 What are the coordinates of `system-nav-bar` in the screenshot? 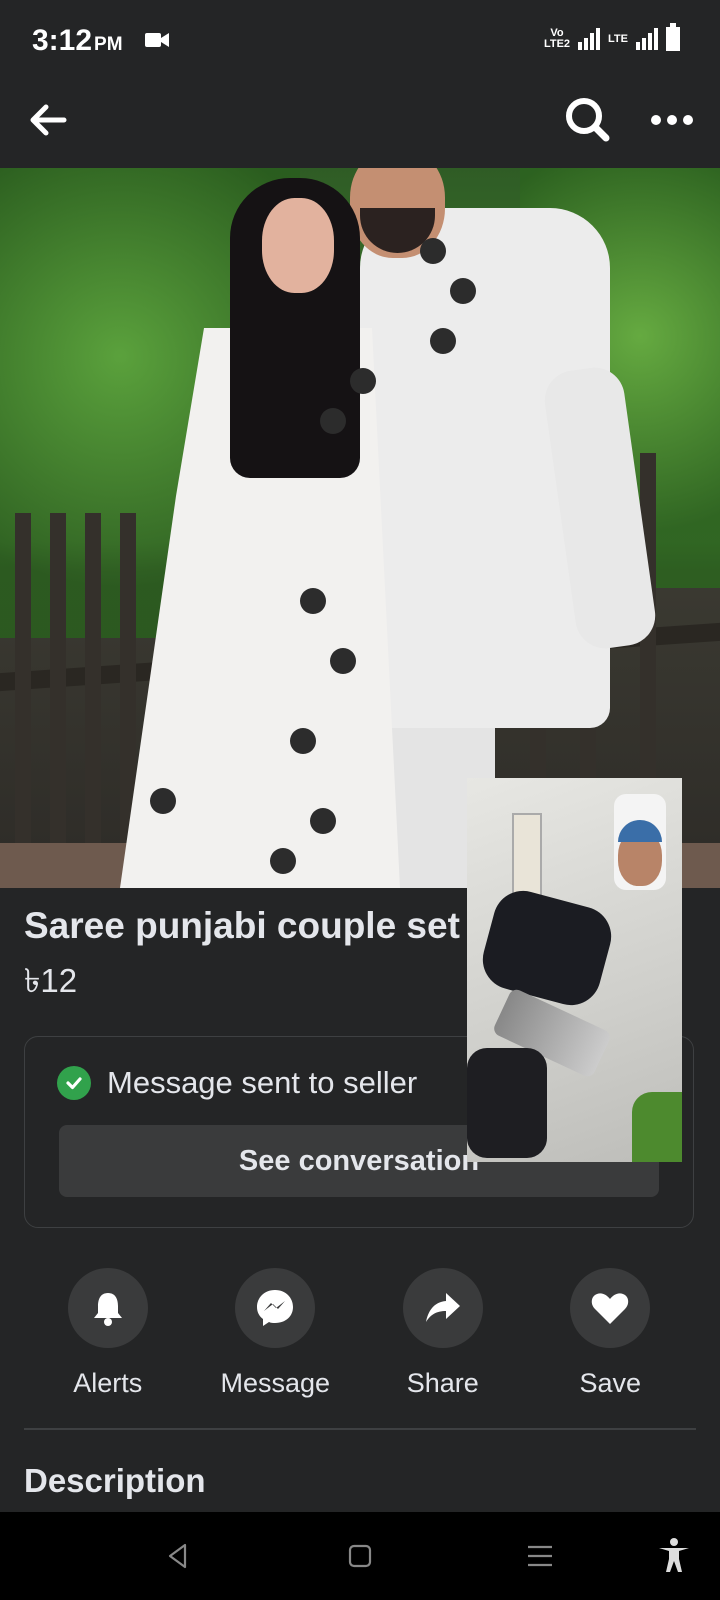 It's located at (360, 1556).